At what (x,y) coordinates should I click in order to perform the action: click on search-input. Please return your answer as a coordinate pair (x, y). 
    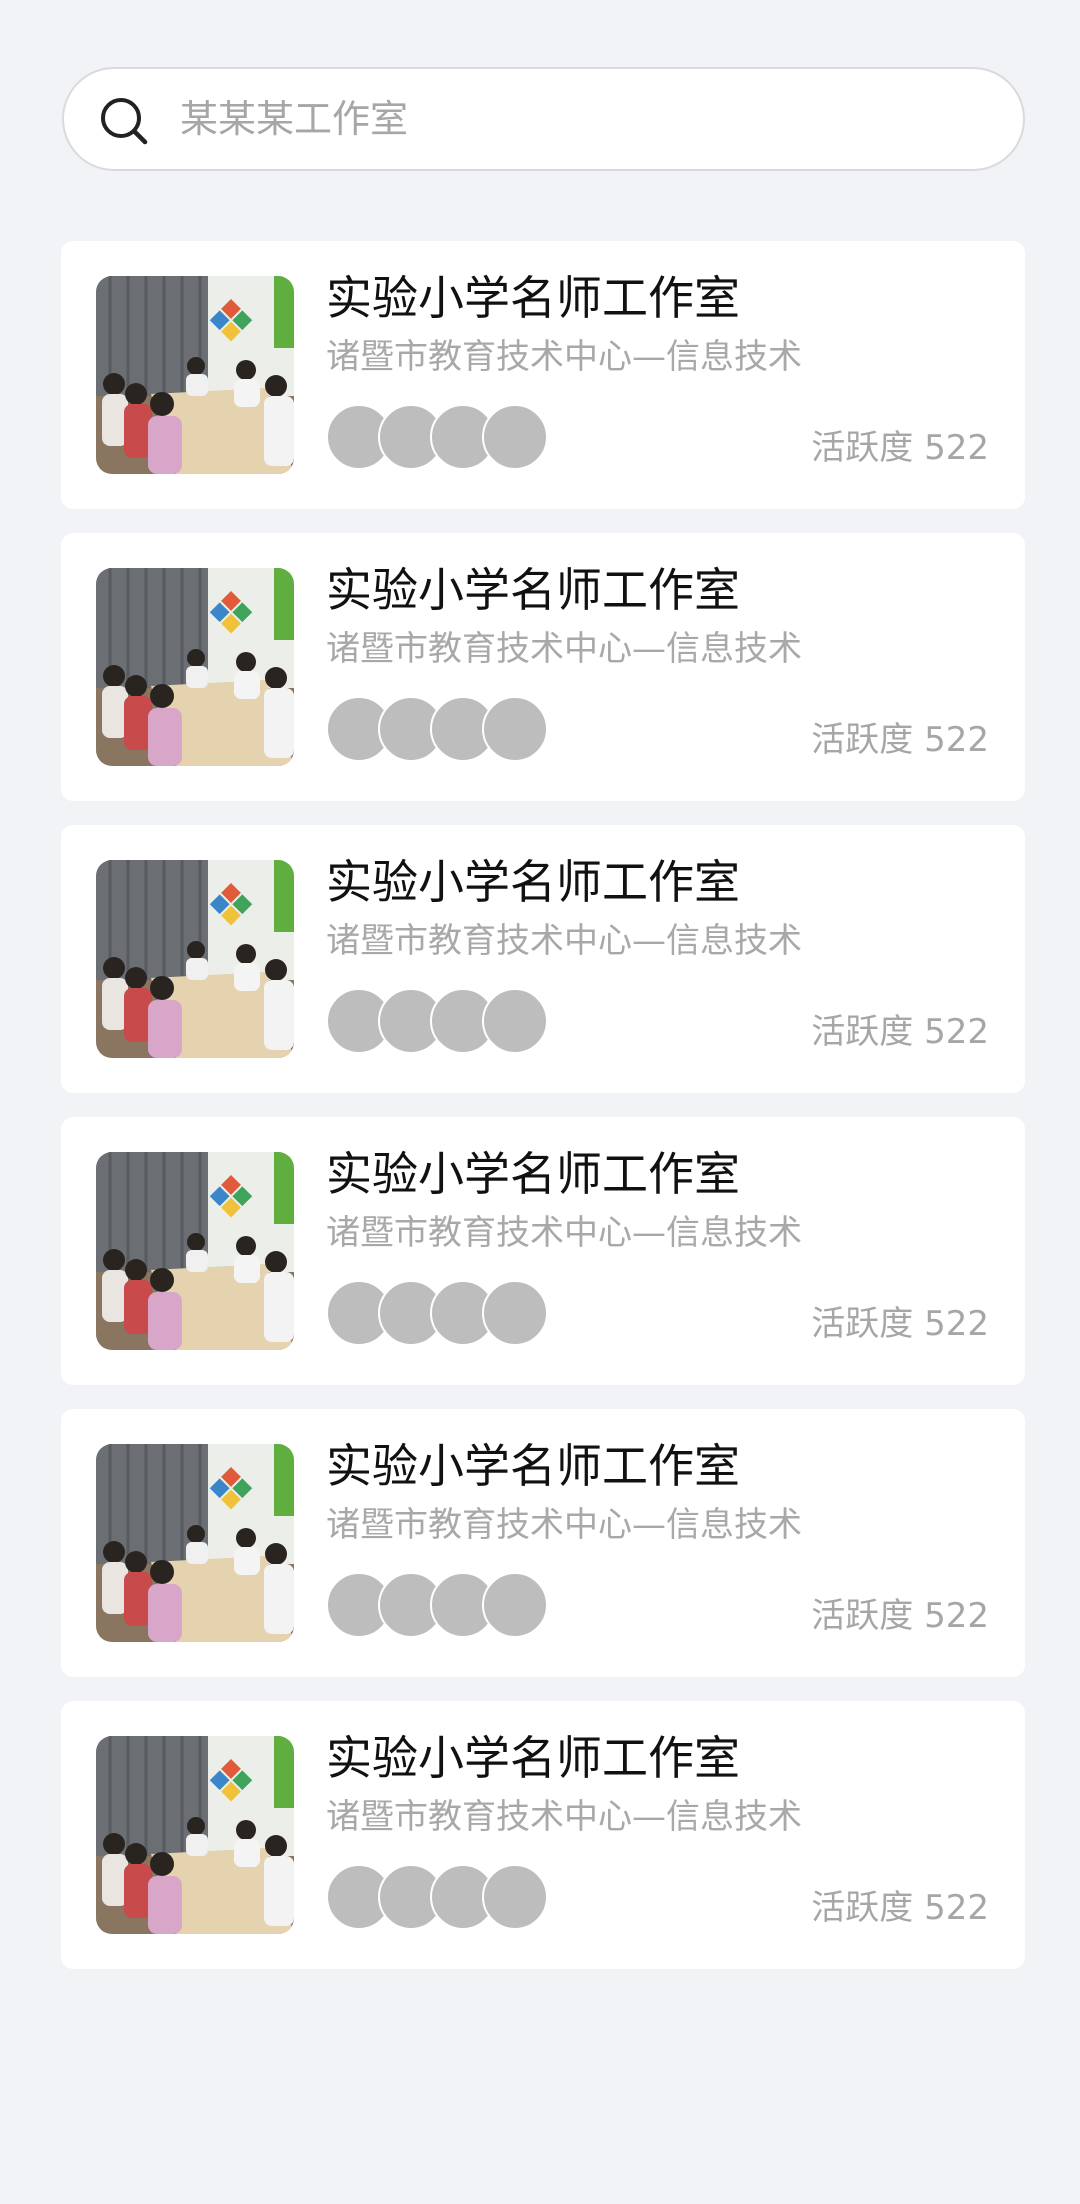
    Looking at the image, I should click on (590, 119).